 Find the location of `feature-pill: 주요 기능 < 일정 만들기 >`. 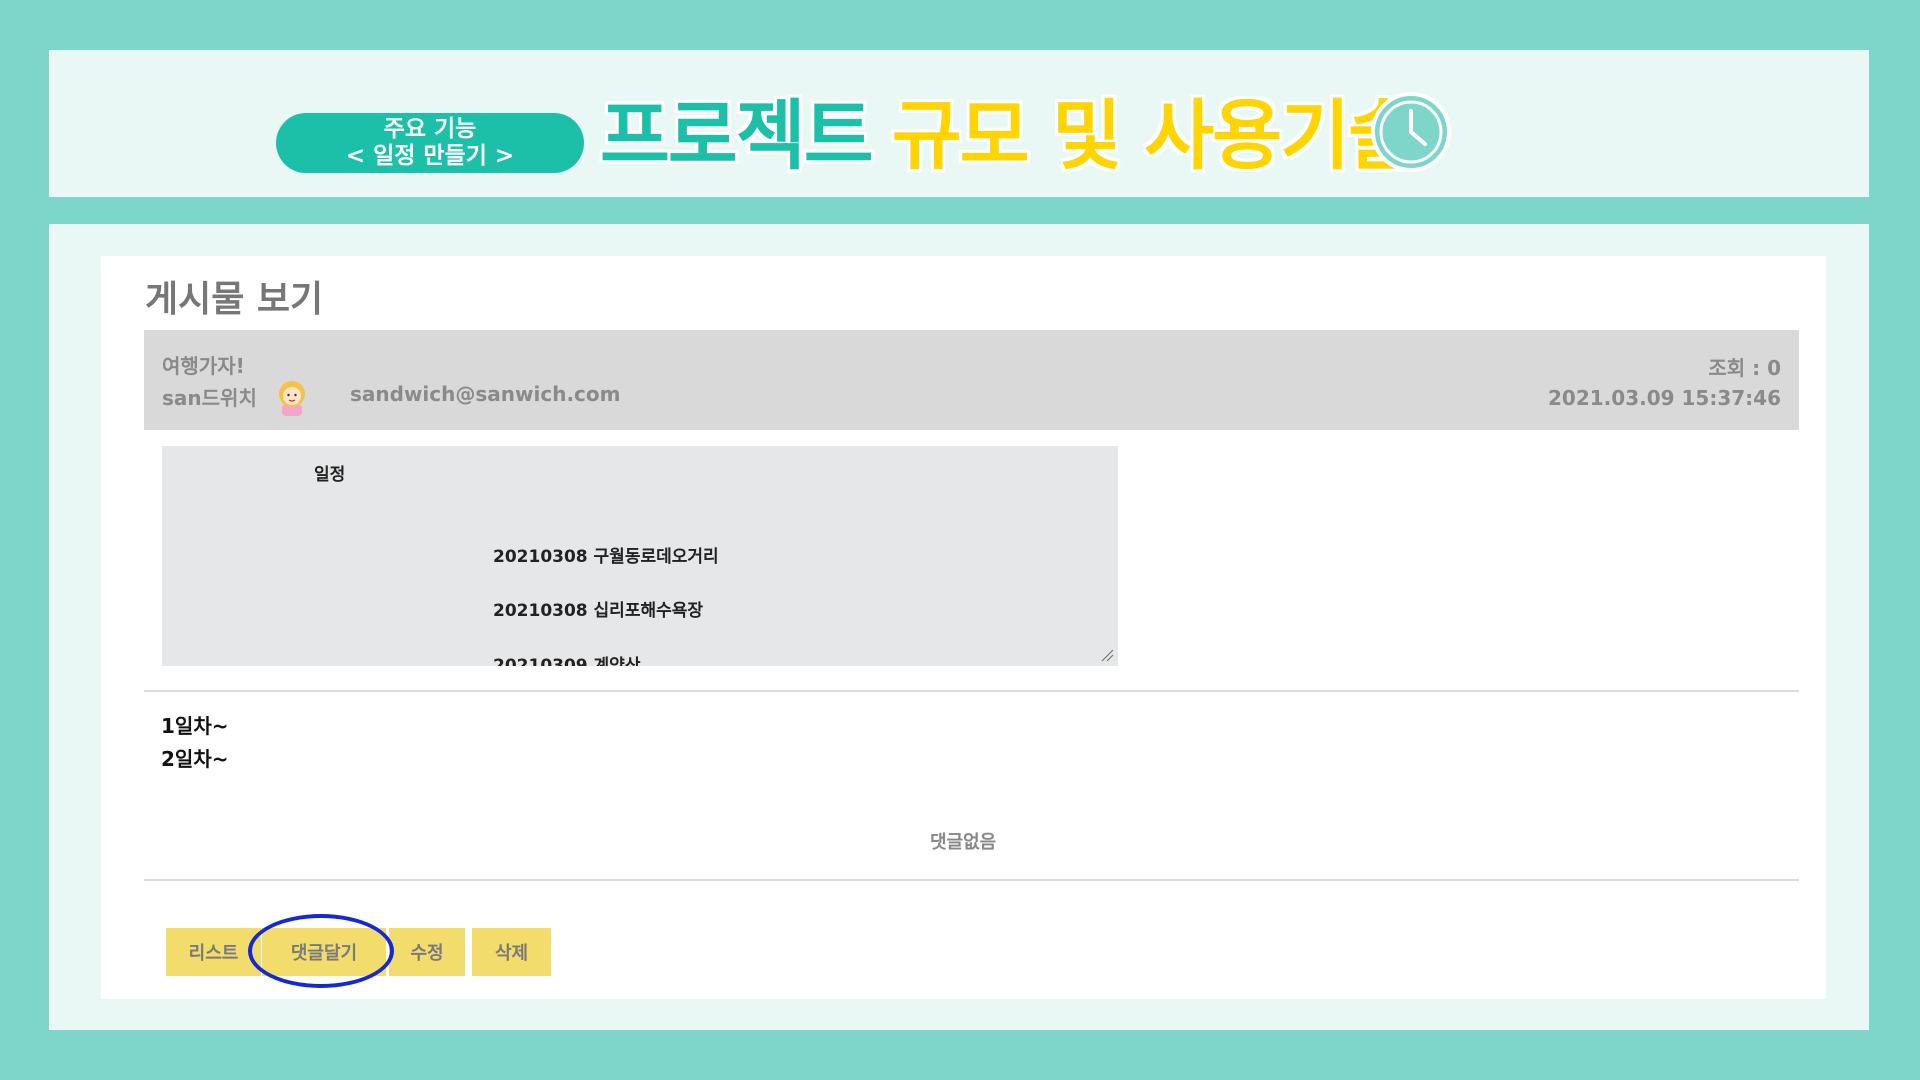

feature-pill: 주요 기능 < 일정 만들기 > is located at coordinates (430, 143).